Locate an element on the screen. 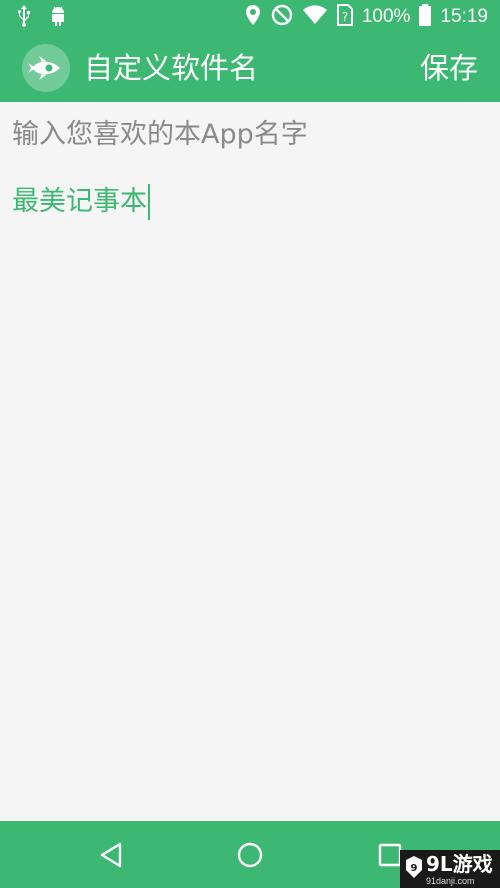  home-icon is located at coordinates (250, 855).